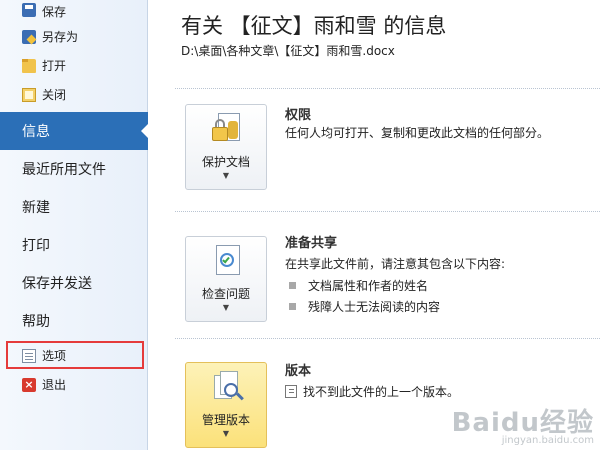 The height and width of the screenshot is (450, 600). What do you see at coordinates (54, 95) in the screenshot?
I see `sidebar-item-label: 关闭` at bounding box center [54, 95].